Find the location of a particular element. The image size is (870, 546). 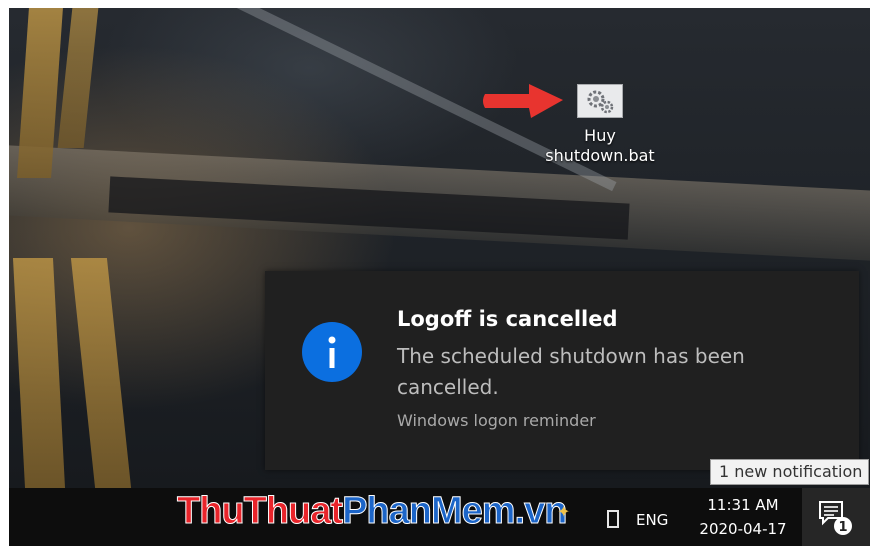

icon-label-line2: shutdown.bat is located at coordinates (600, 155).